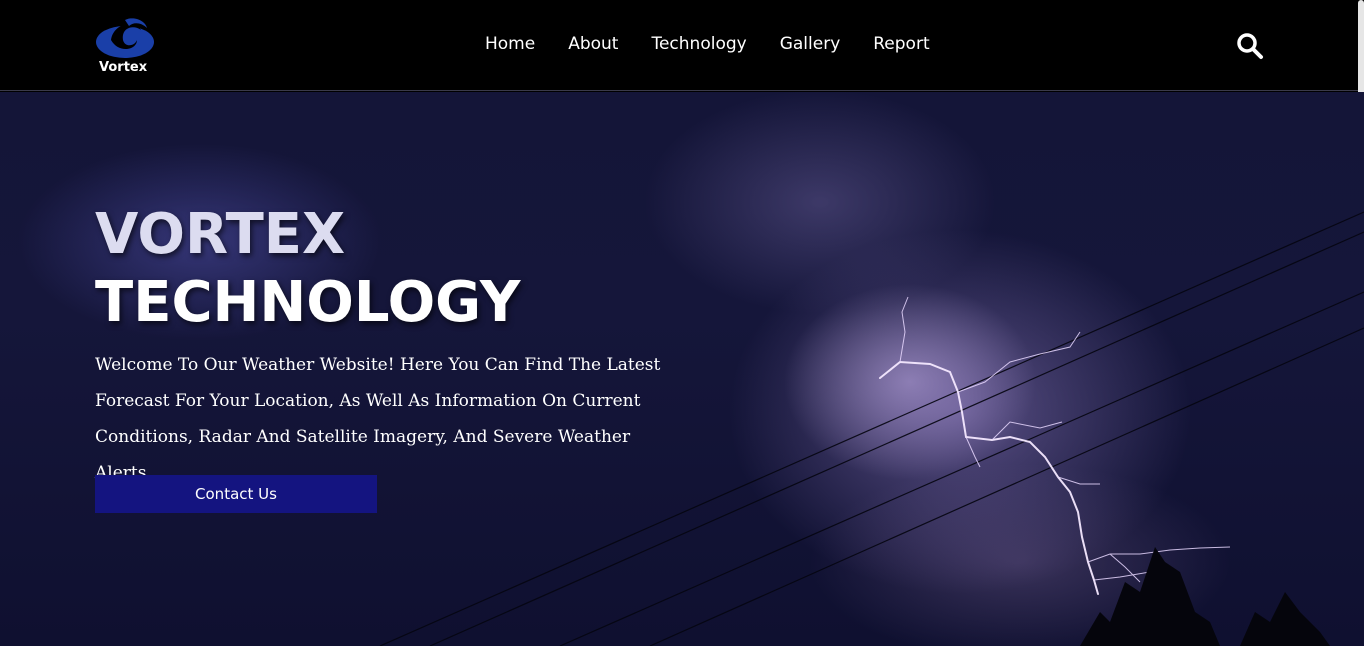 Image resolution: width=1364 pixels, height=646 pixels. Describe the element at coordinates (220, 234) in the screenshot. I see `hero-title-line1: VORTEX` at that location.